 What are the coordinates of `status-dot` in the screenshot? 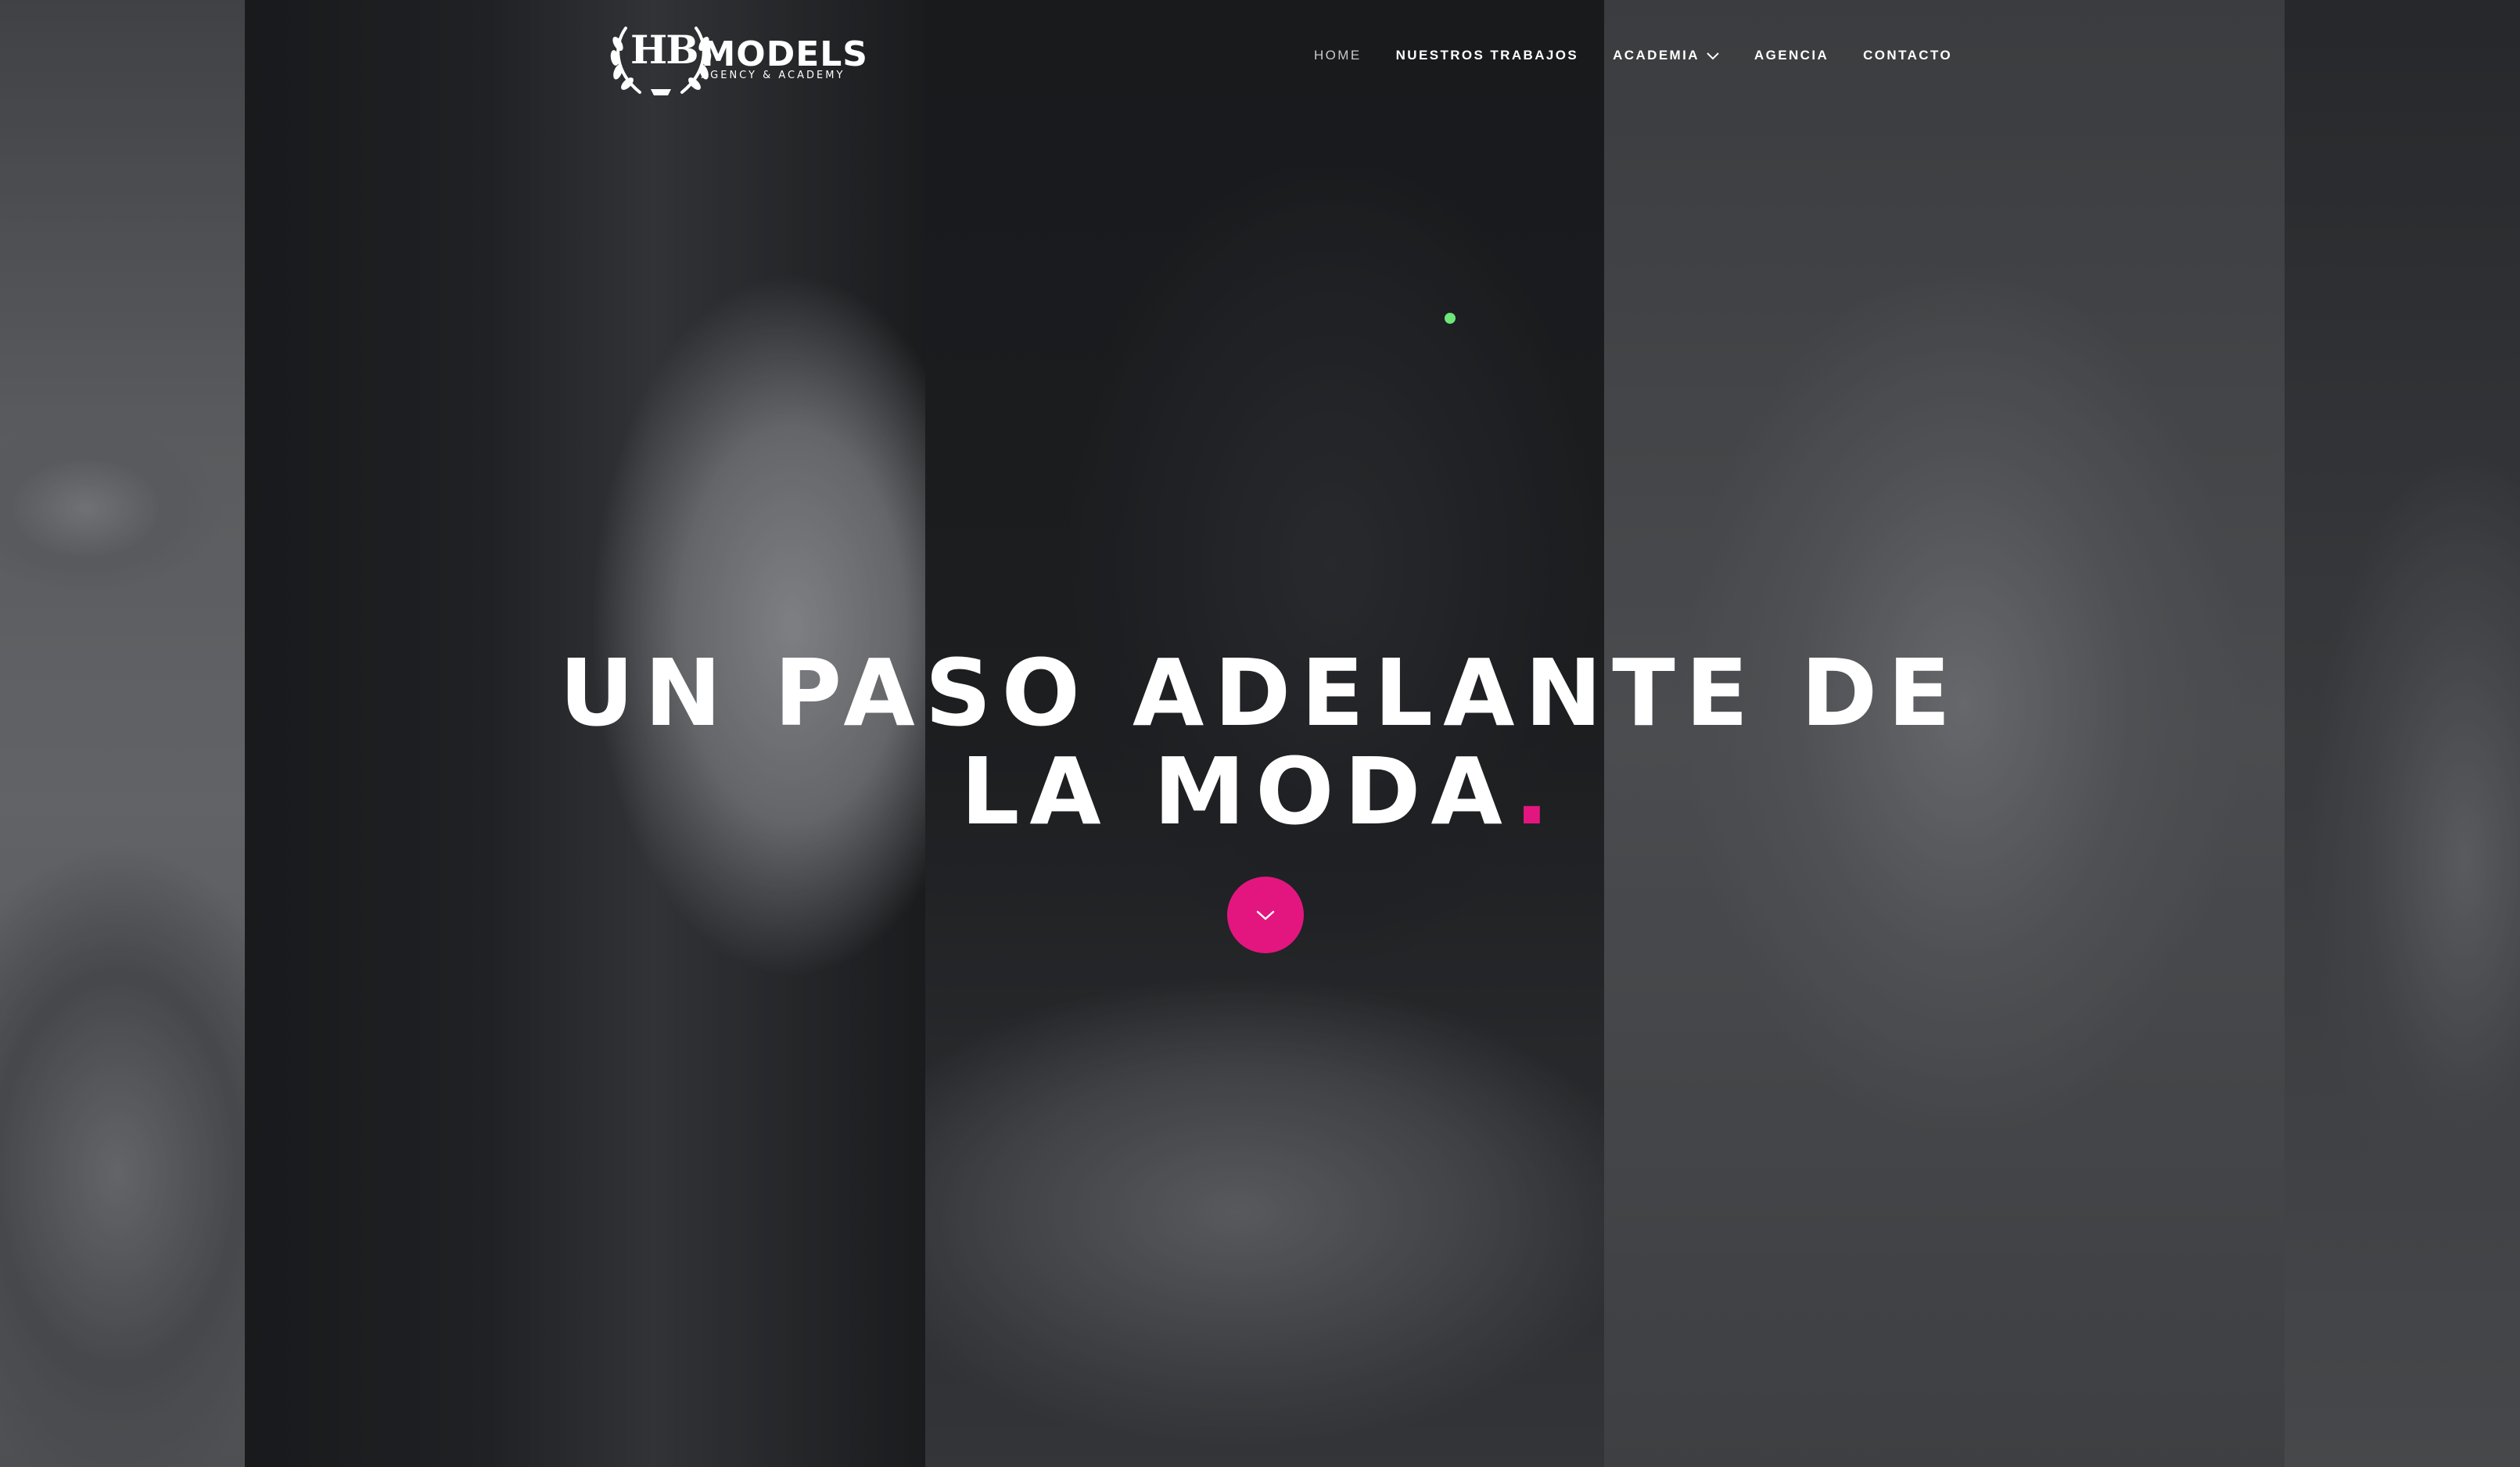 It's located at (1450, 318).